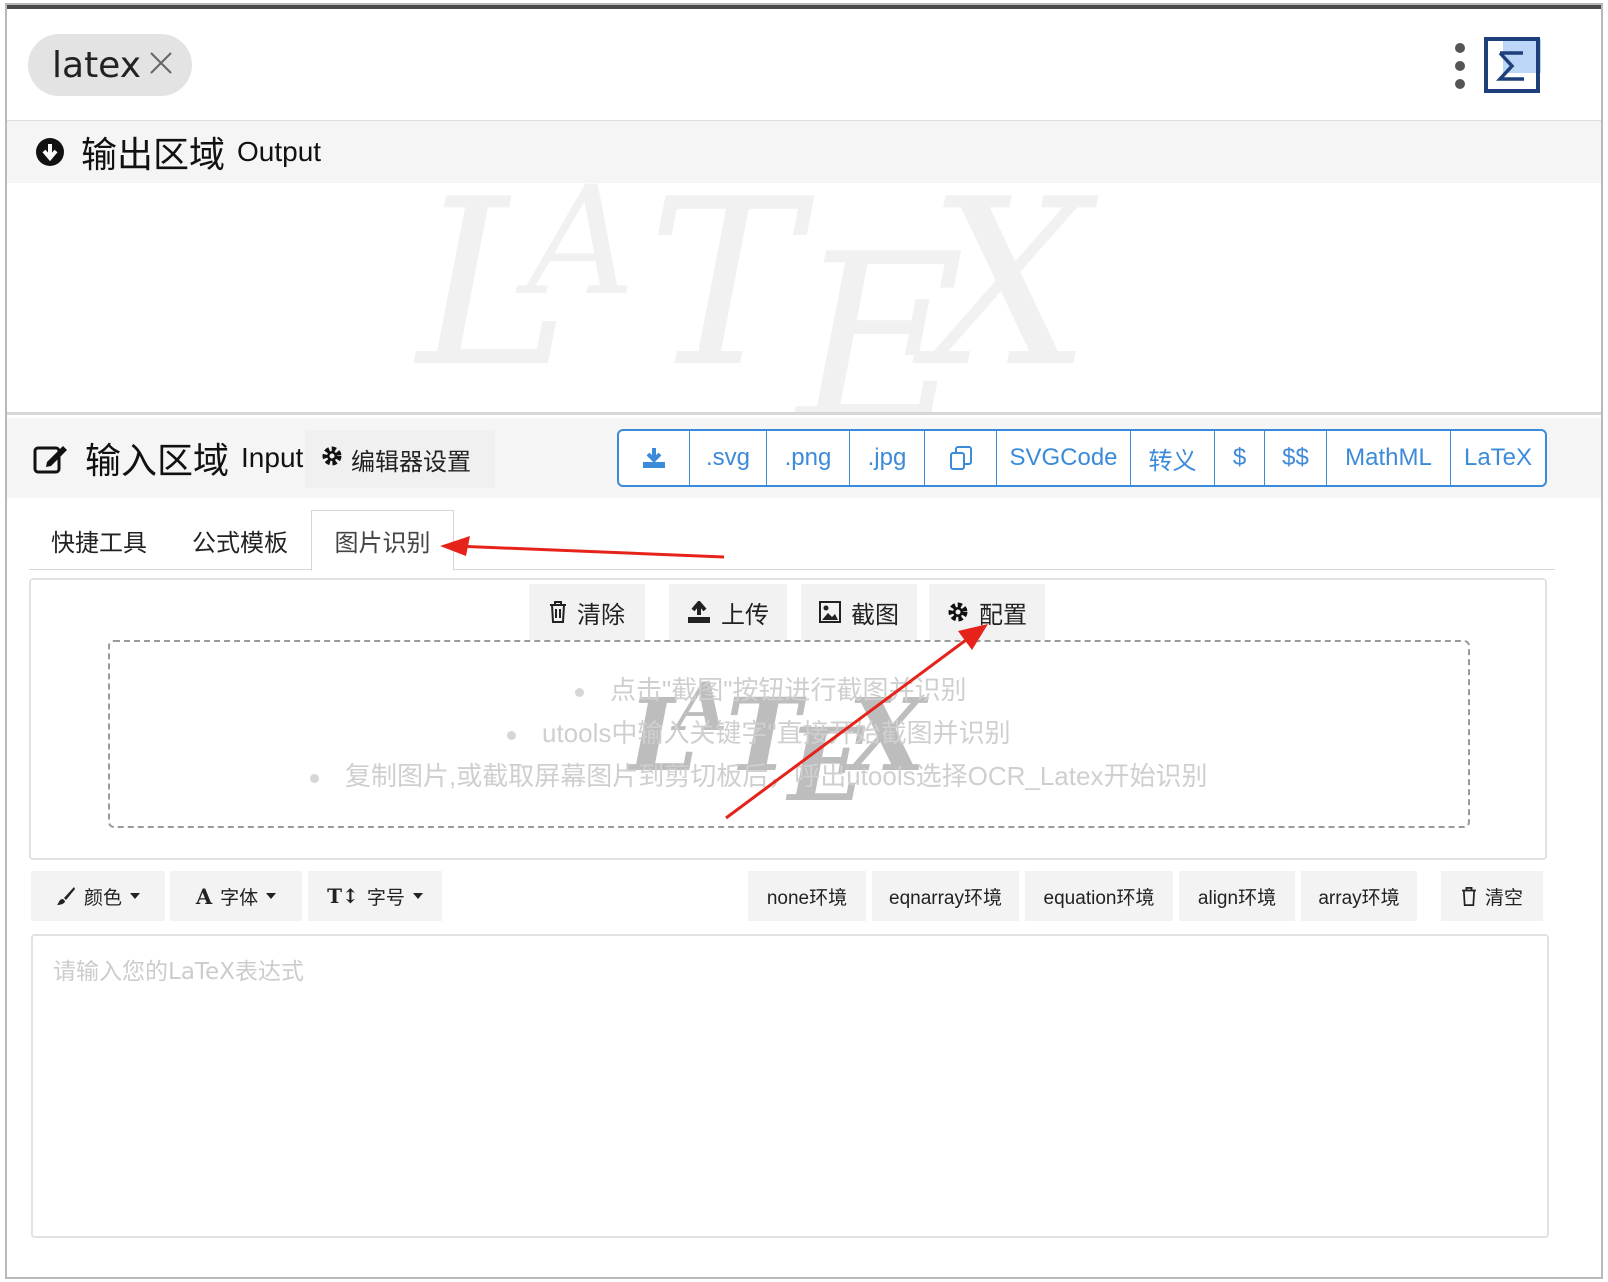  Describe the element at coordinates (1099, 896) in the screenshot. I see `env-equation-button: equation环境` at that location.